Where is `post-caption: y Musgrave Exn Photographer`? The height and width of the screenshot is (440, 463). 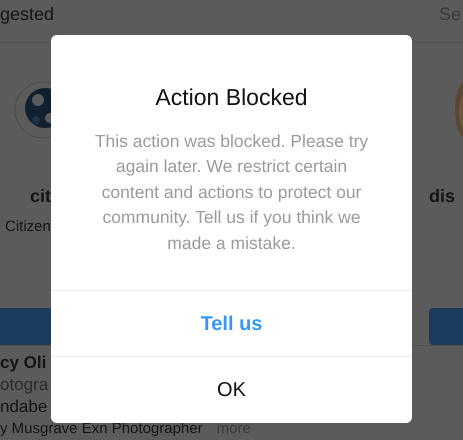
post-caption: y Musgrave Exn Photographer is located at coordinates (101, 429).